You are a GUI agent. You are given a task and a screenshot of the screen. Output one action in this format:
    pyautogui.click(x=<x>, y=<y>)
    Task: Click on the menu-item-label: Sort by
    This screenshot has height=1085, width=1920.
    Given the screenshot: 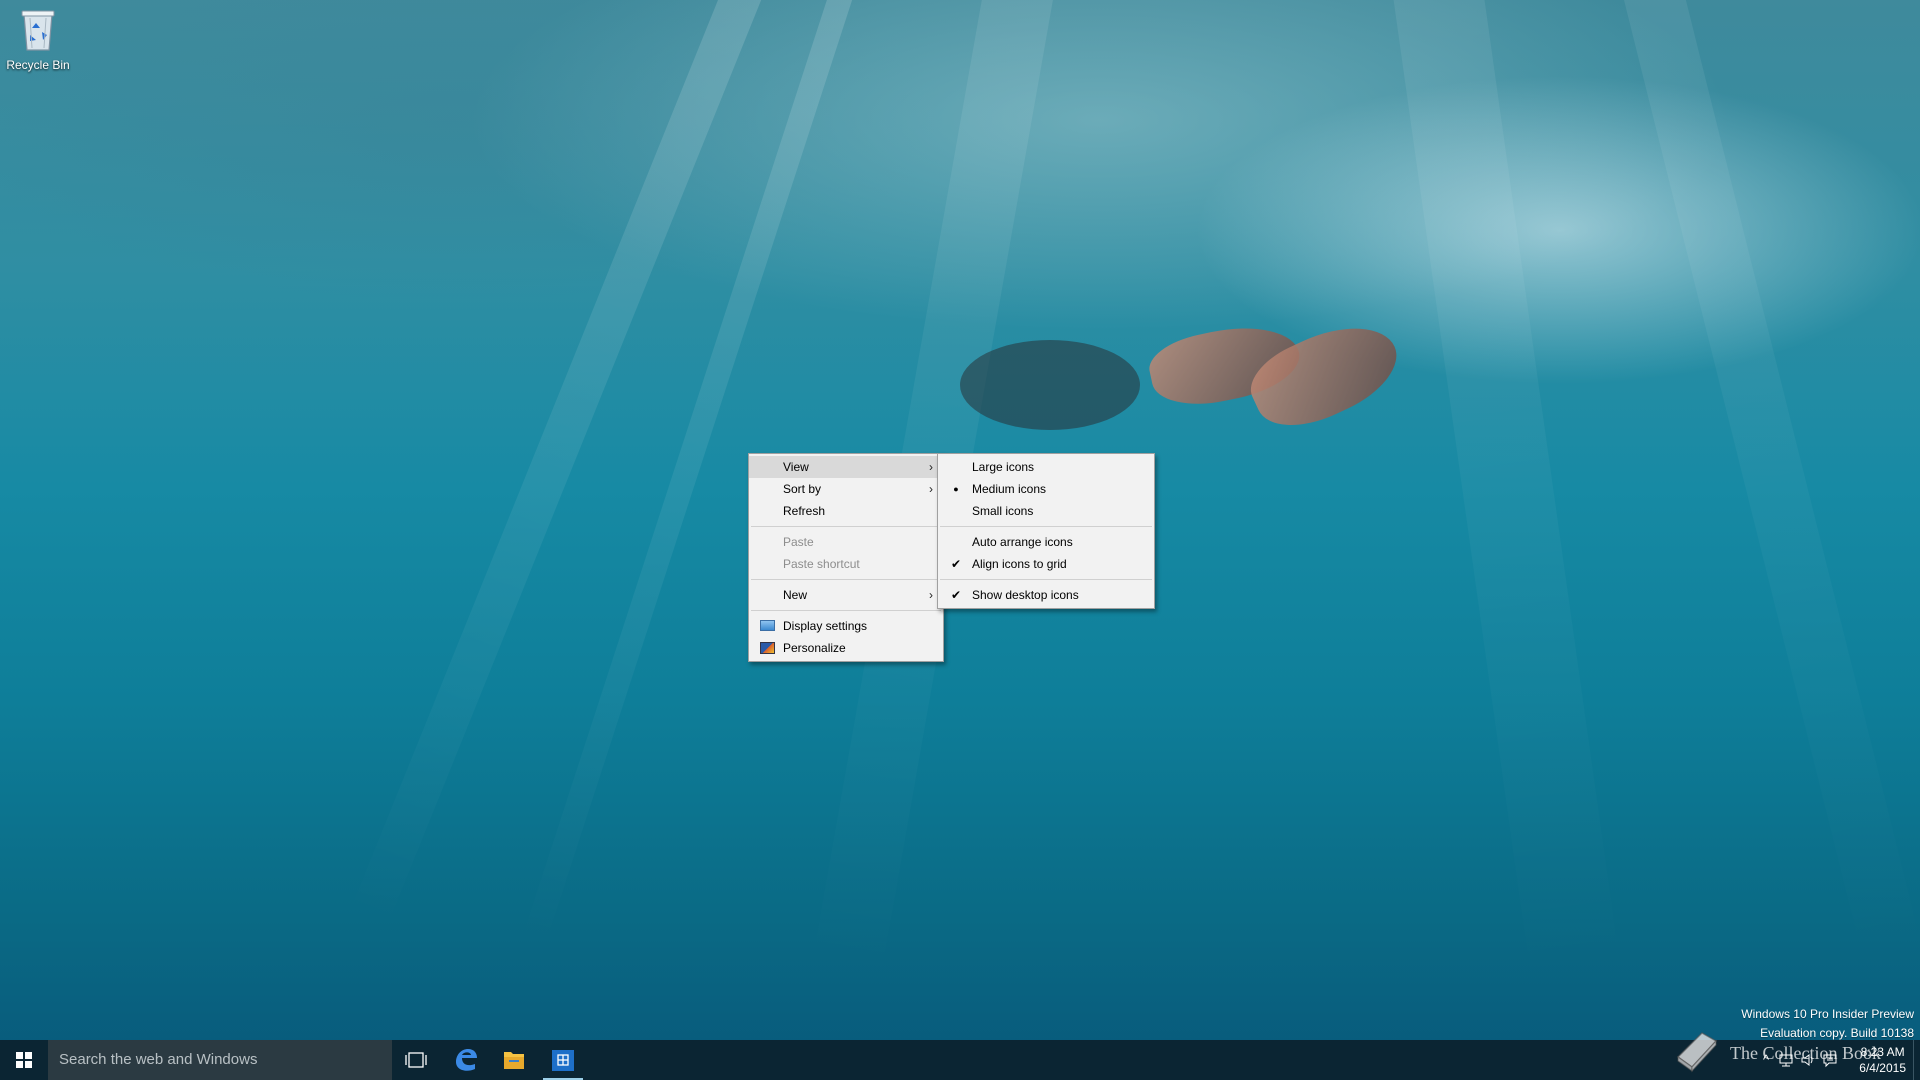 What is the action you would take?
    pyautogui.click(x=802, y=489)
    